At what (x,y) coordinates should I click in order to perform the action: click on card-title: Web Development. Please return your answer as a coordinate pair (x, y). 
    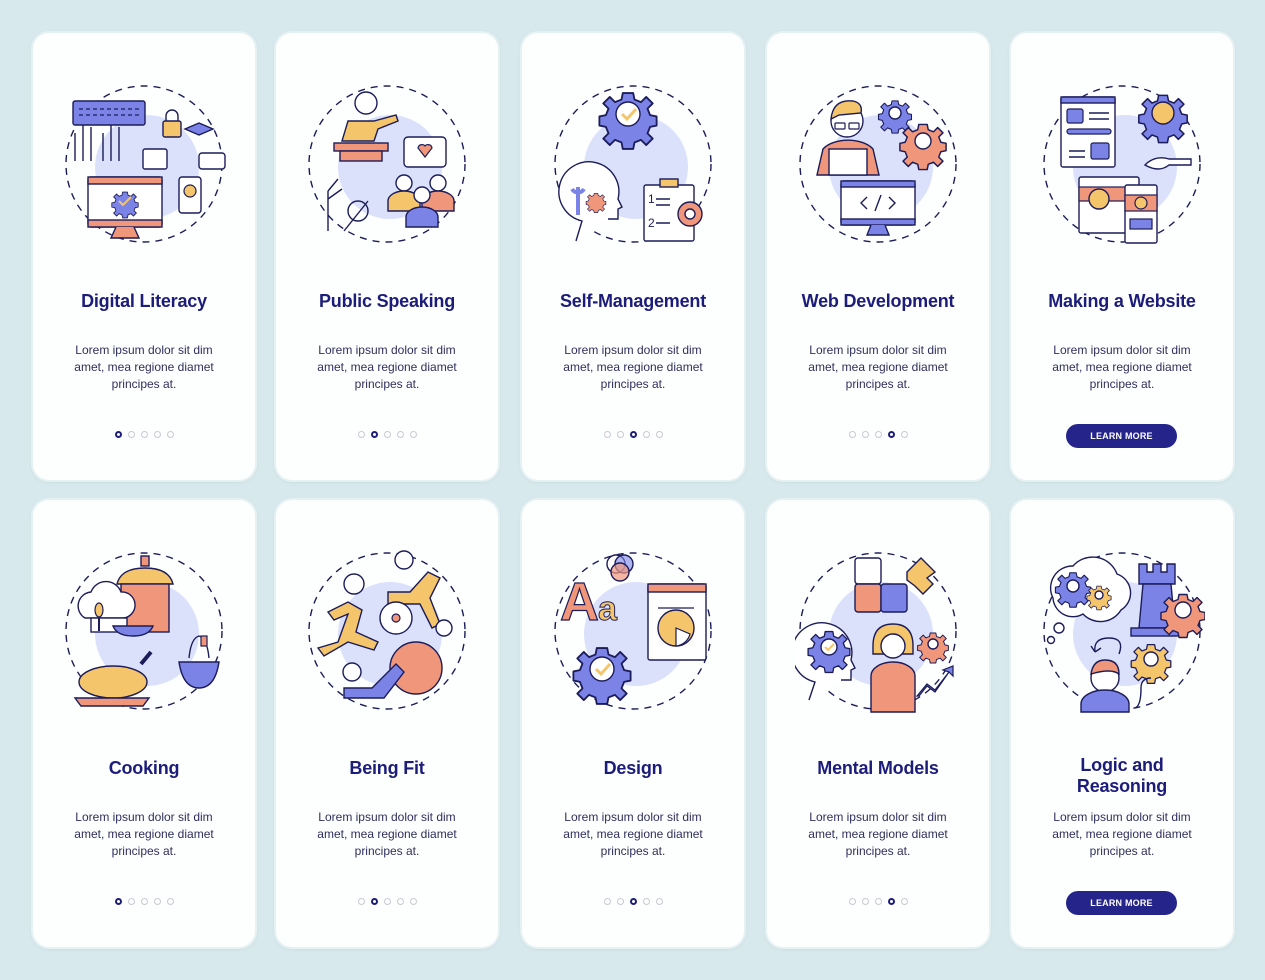
    Looking at the image, I should click on (878, 301).